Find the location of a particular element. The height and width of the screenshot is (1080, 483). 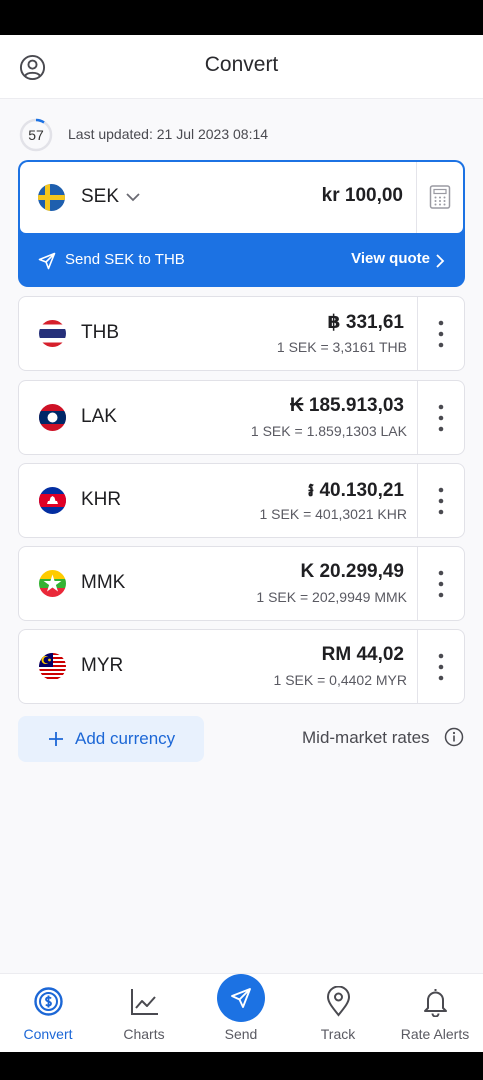

view-quote-button: View quote is located at coordinates (390, 258).